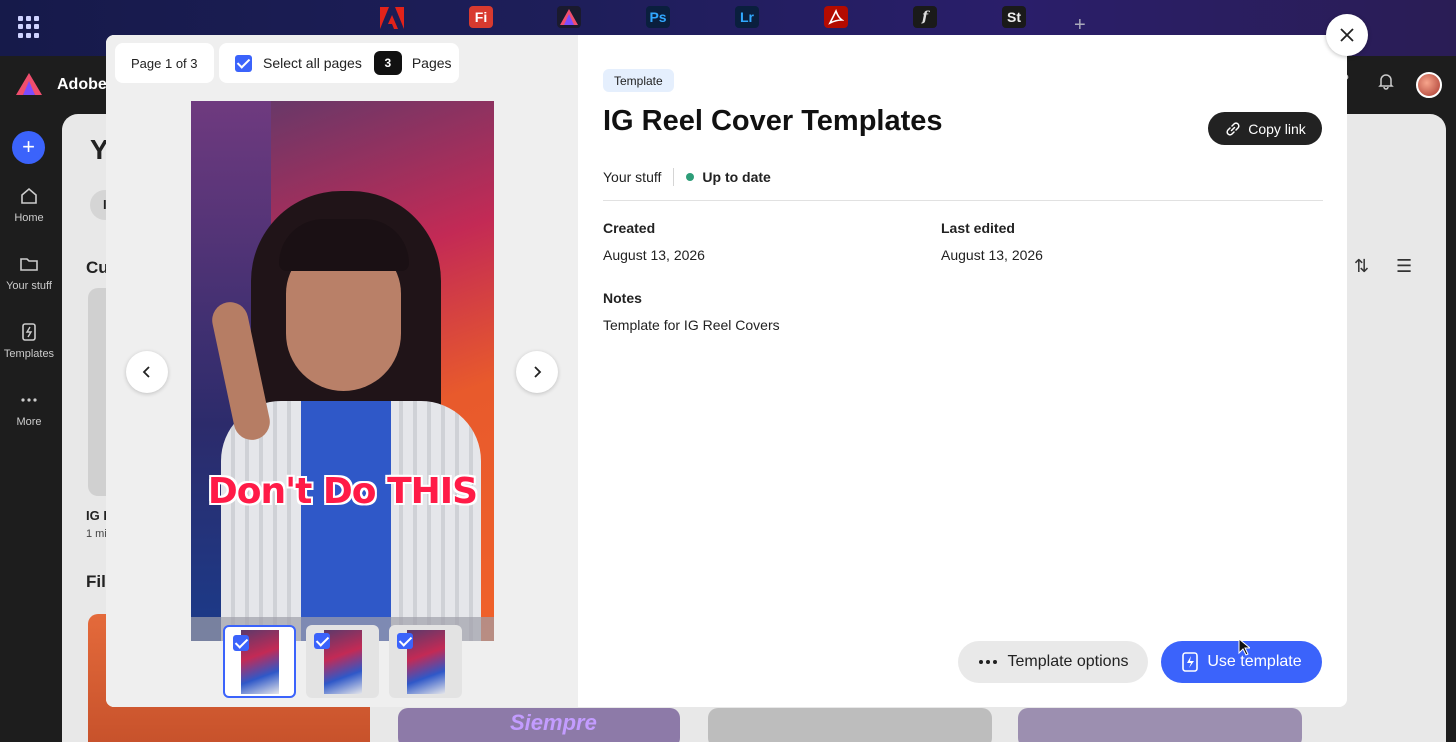  I want to click on fonts-app-label: f, so click(925, 17).